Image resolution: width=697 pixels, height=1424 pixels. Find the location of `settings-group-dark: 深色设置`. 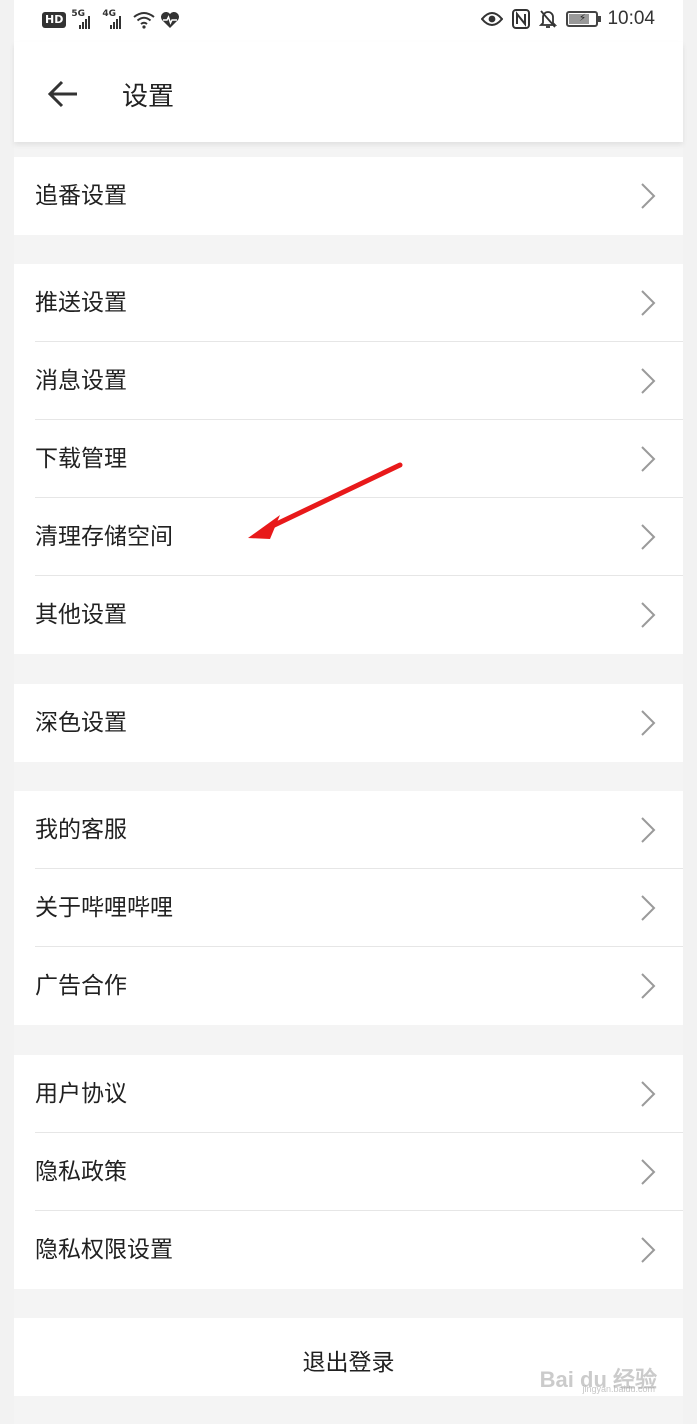

settings-group-dark: 深色设置 is located at coordinates (348, 723).